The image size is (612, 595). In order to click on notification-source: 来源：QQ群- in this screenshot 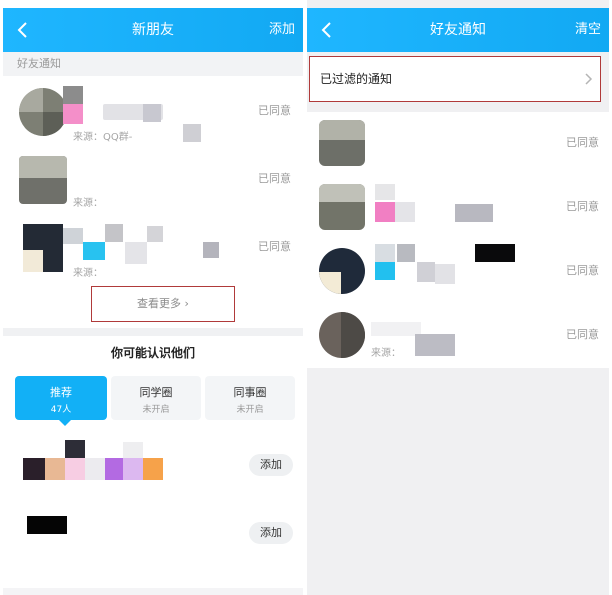, I will do `click(103, 137)`.